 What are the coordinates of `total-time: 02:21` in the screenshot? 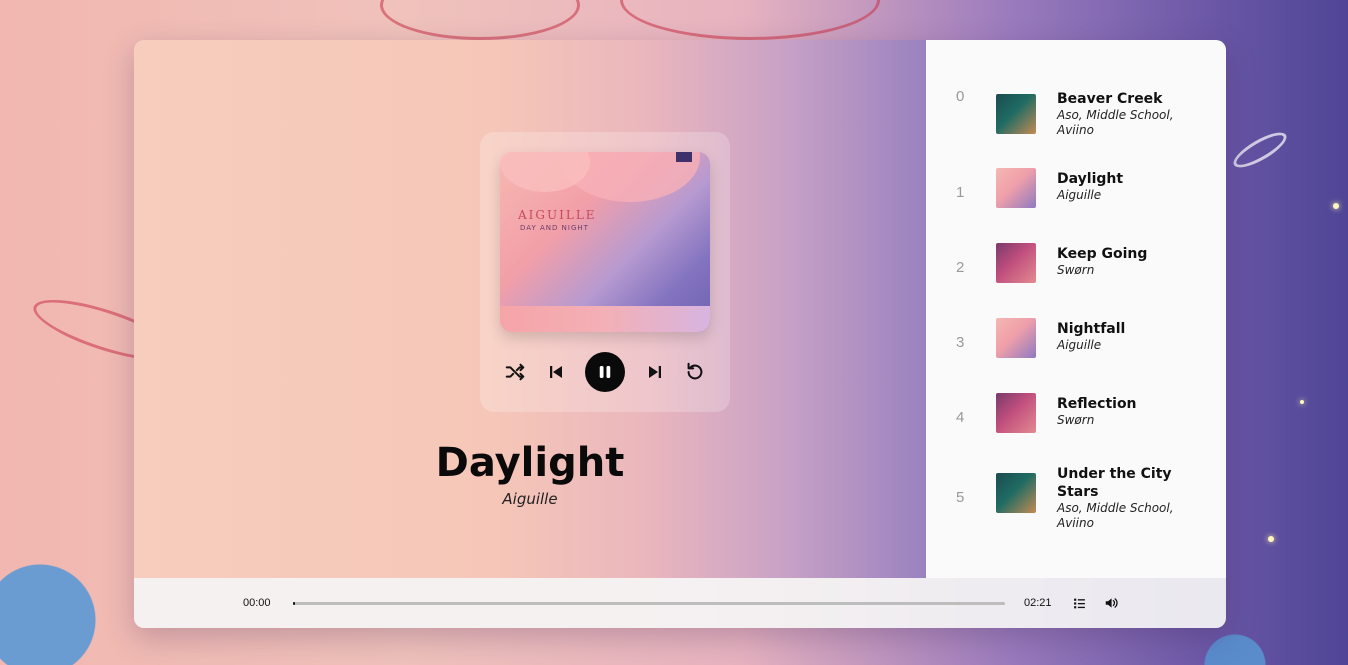 It's located at (1038, 603).